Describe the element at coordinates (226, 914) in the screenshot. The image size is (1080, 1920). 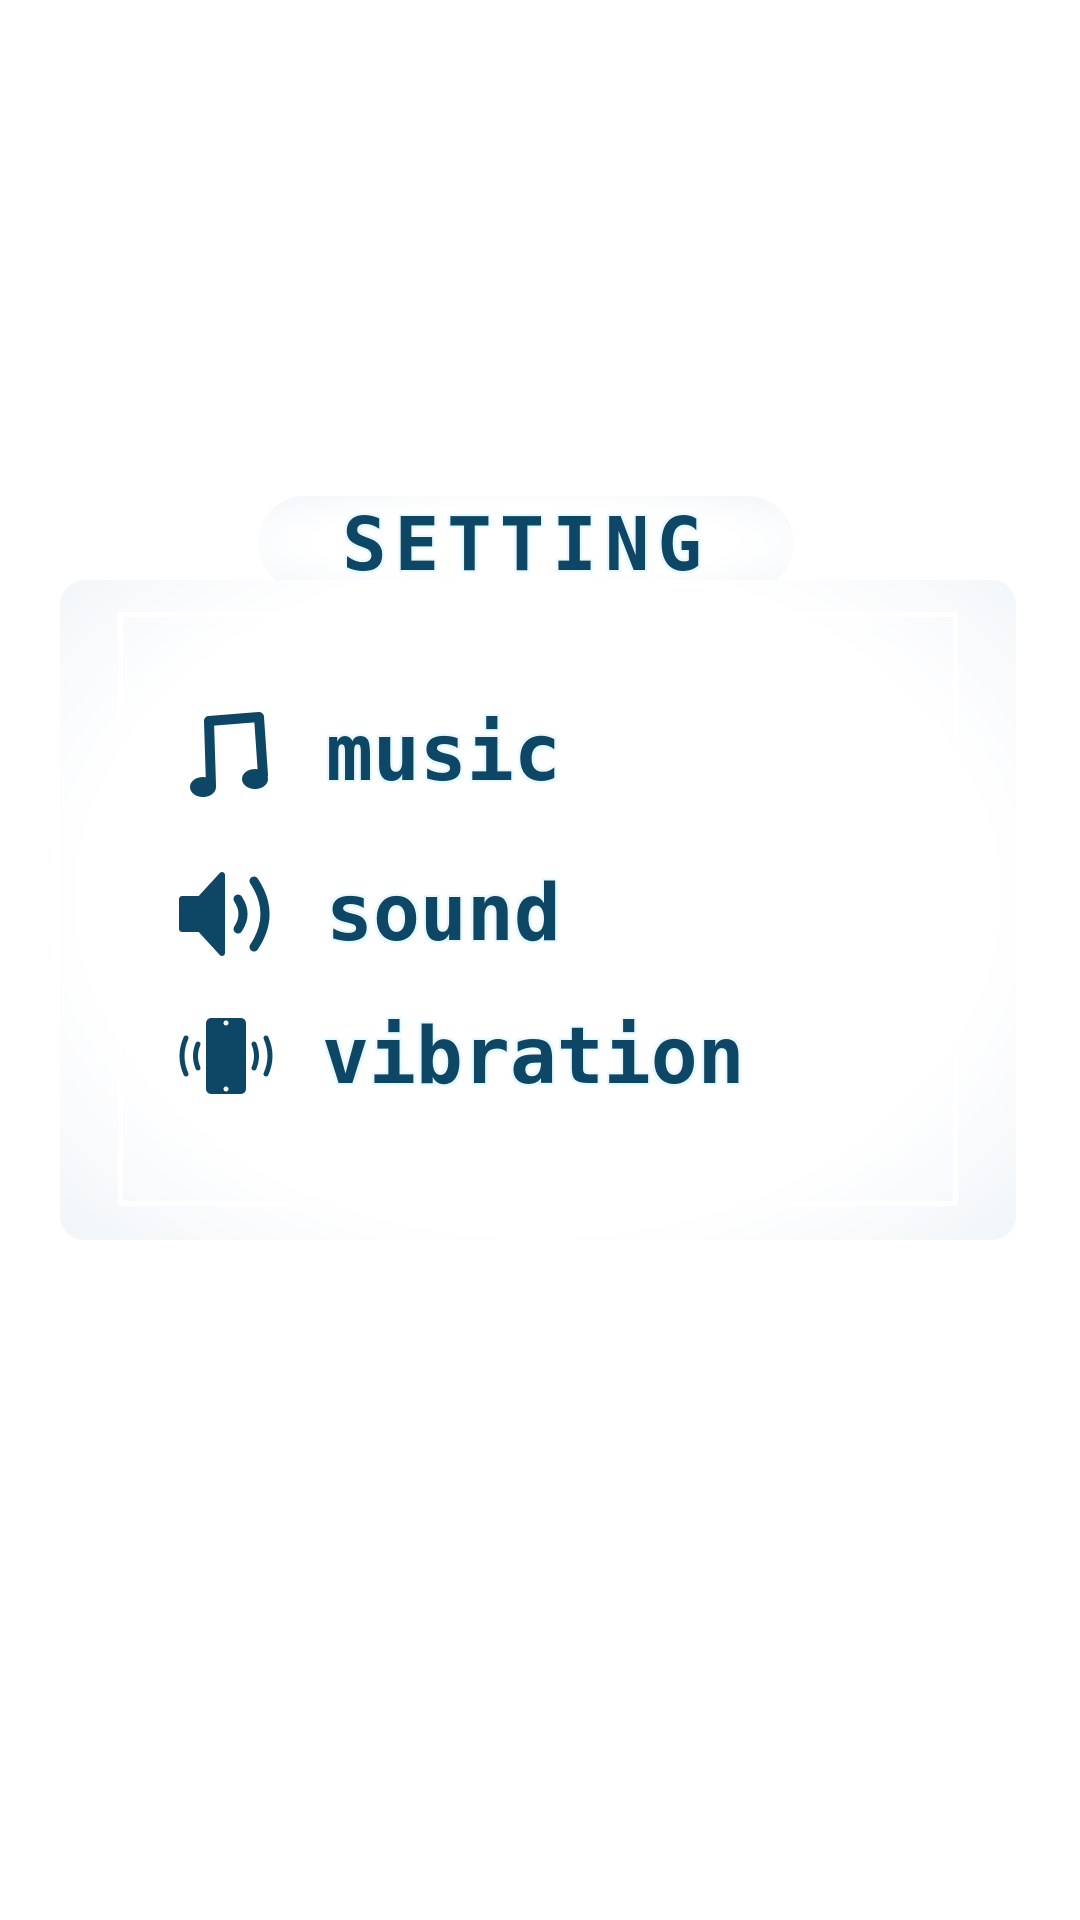
I see `speaker-icon` at that location.